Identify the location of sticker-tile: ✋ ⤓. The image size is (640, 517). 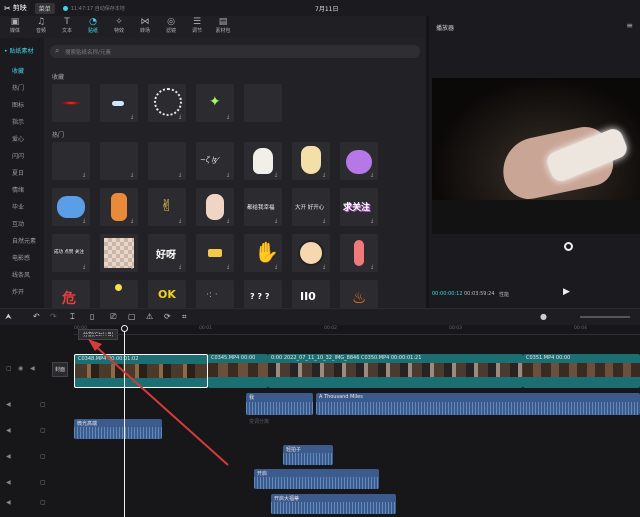
(263, 253).